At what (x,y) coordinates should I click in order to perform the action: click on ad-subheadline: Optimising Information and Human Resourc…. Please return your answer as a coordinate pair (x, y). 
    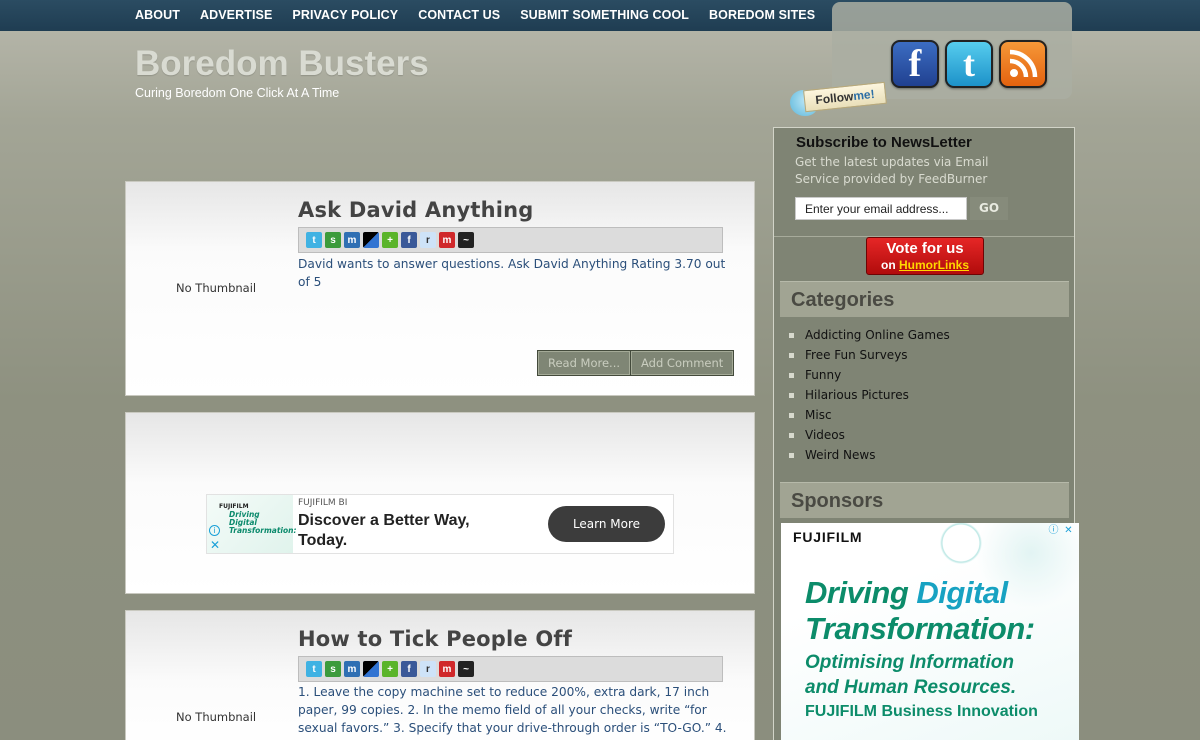
    Looking at the image, I should click on (911, 675).